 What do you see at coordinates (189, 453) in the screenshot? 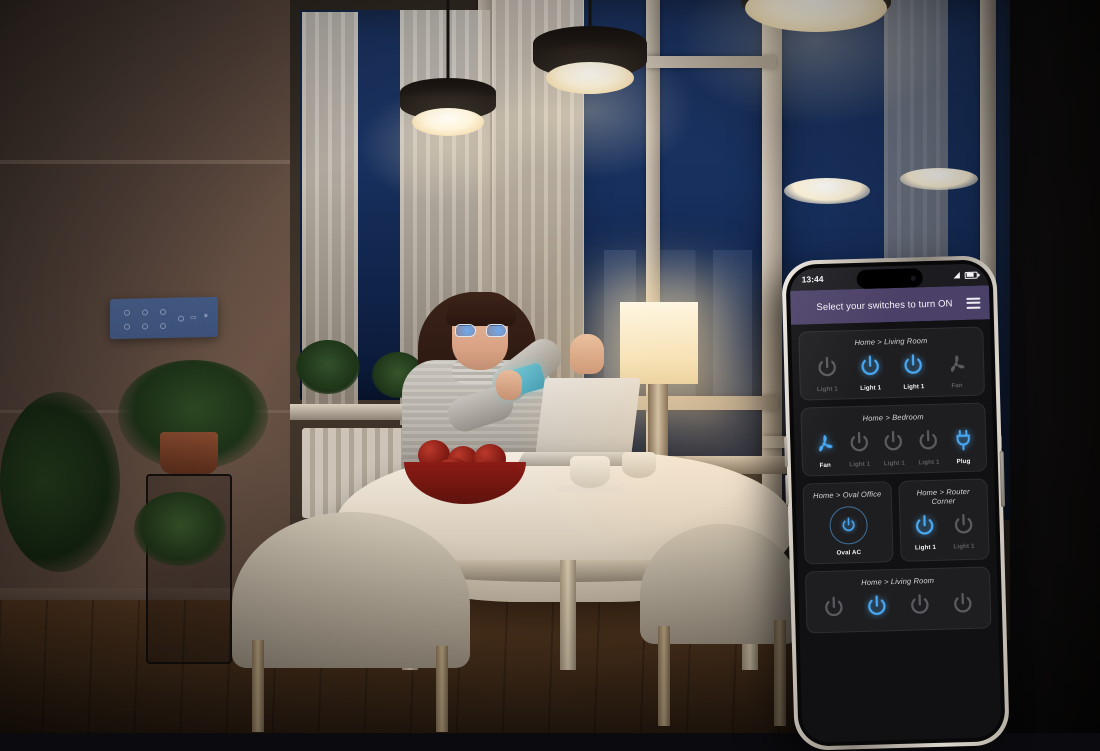
I see `plant-pot` at bounding box center [189, 453].